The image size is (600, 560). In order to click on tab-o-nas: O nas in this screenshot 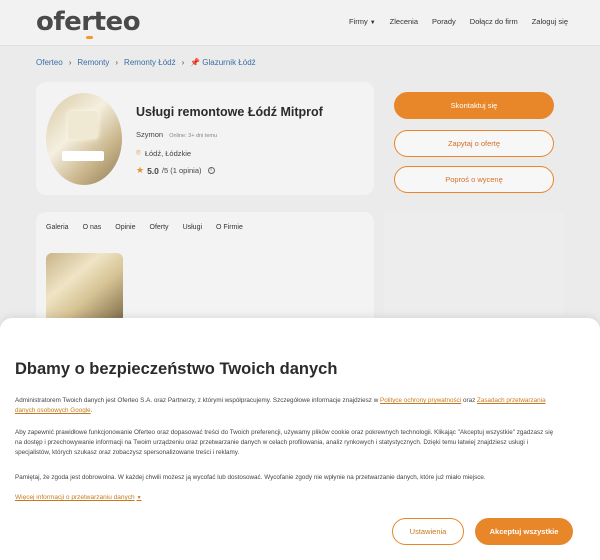, I will do `click(92, 227)`.